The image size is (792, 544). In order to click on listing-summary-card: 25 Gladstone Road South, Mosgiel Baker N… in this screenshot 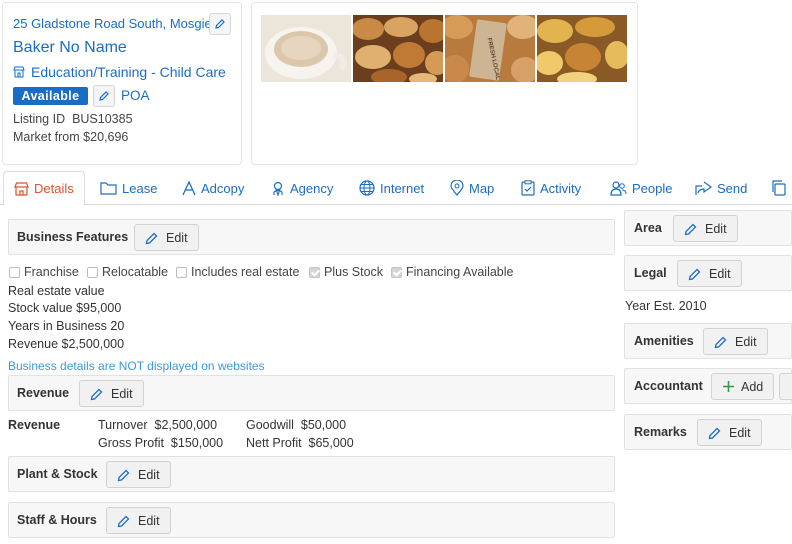, I will do `click(122, 83)`.